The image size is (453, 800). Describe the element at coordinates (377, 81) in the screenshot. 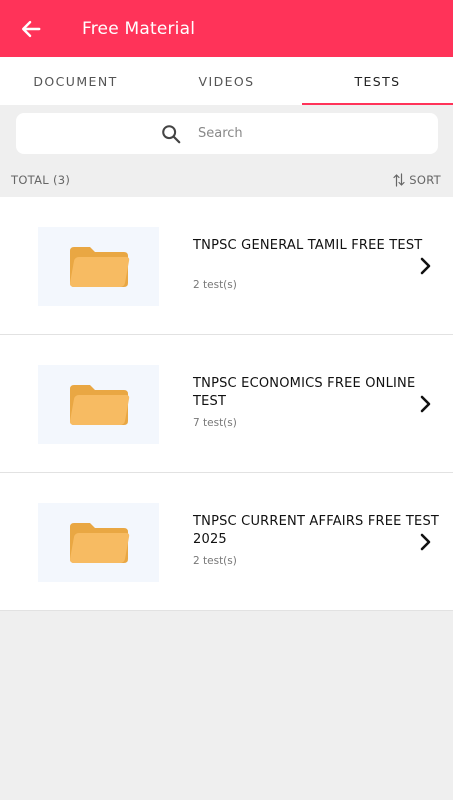

I see `tab-tests: TESTS` at that location.